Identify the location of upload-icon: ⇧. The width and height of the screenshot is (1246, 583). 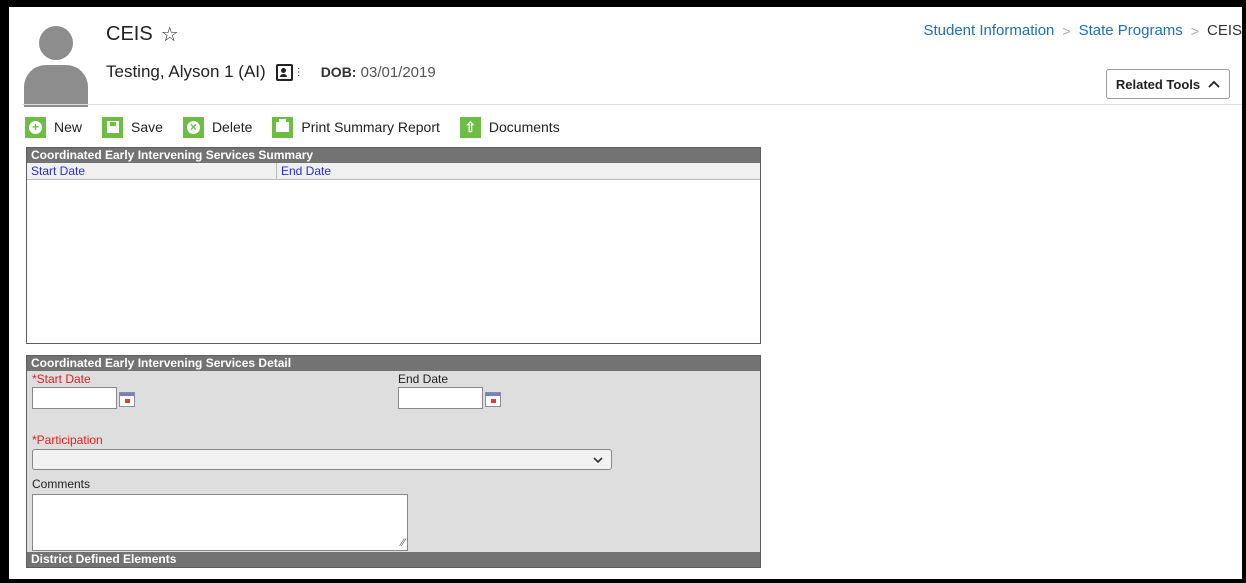
(470, 127).